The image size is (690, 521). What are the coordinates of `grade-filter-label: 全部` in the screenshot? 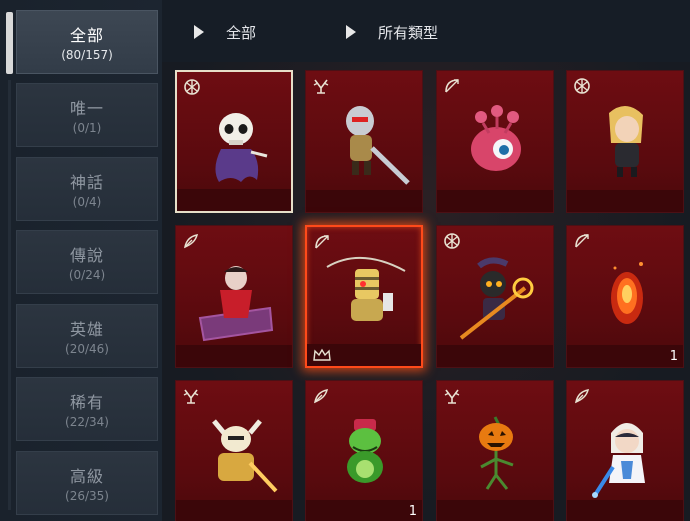 It's located at (241, 32).